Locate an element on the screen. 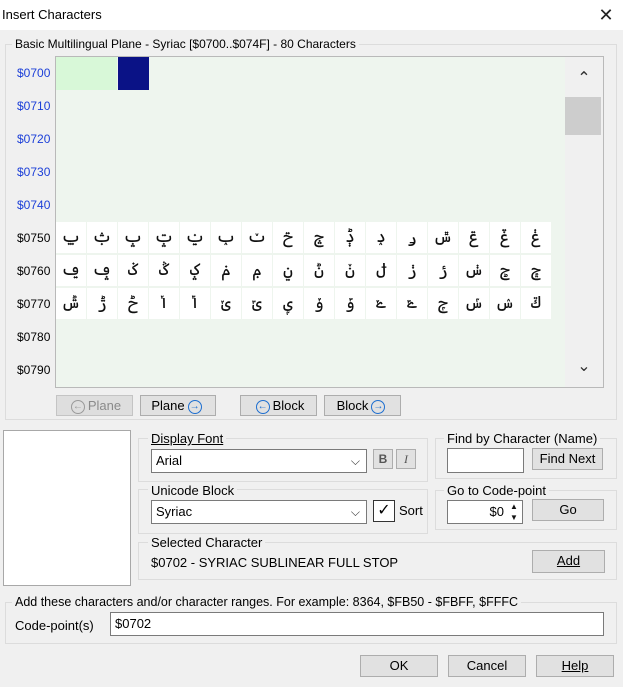 The height and width of the screenshot is (687, 623). block-next-button: Block → is located at coordinates (362, 405).